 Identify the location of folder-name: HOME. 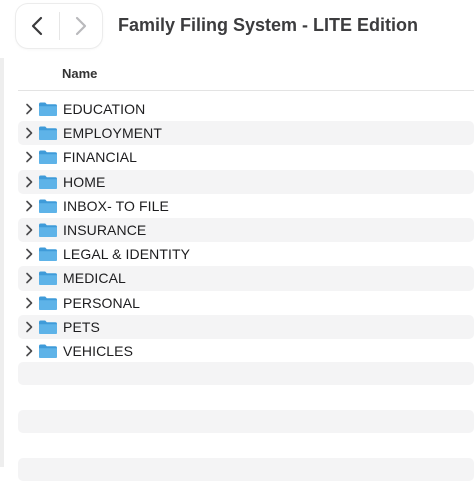
(84, 181).